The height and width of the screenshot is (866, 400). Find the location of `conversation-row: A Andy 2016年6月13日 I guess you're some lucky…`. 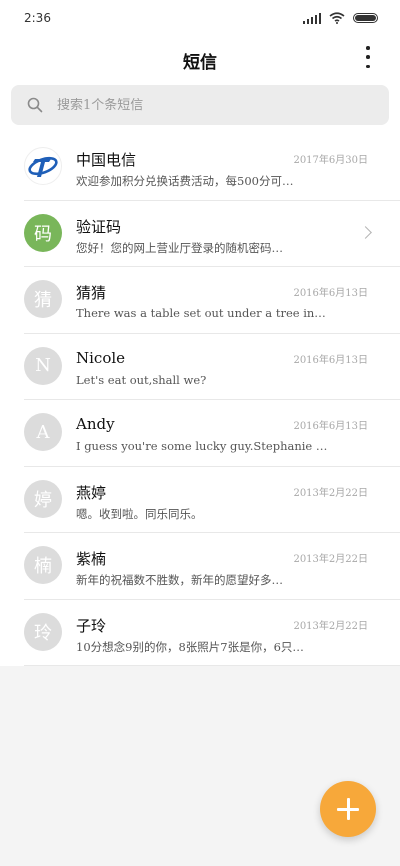

conversation-row: A Andy 2016年6月13日 I guess you're some lucky… is located at coordinates (200, 433).